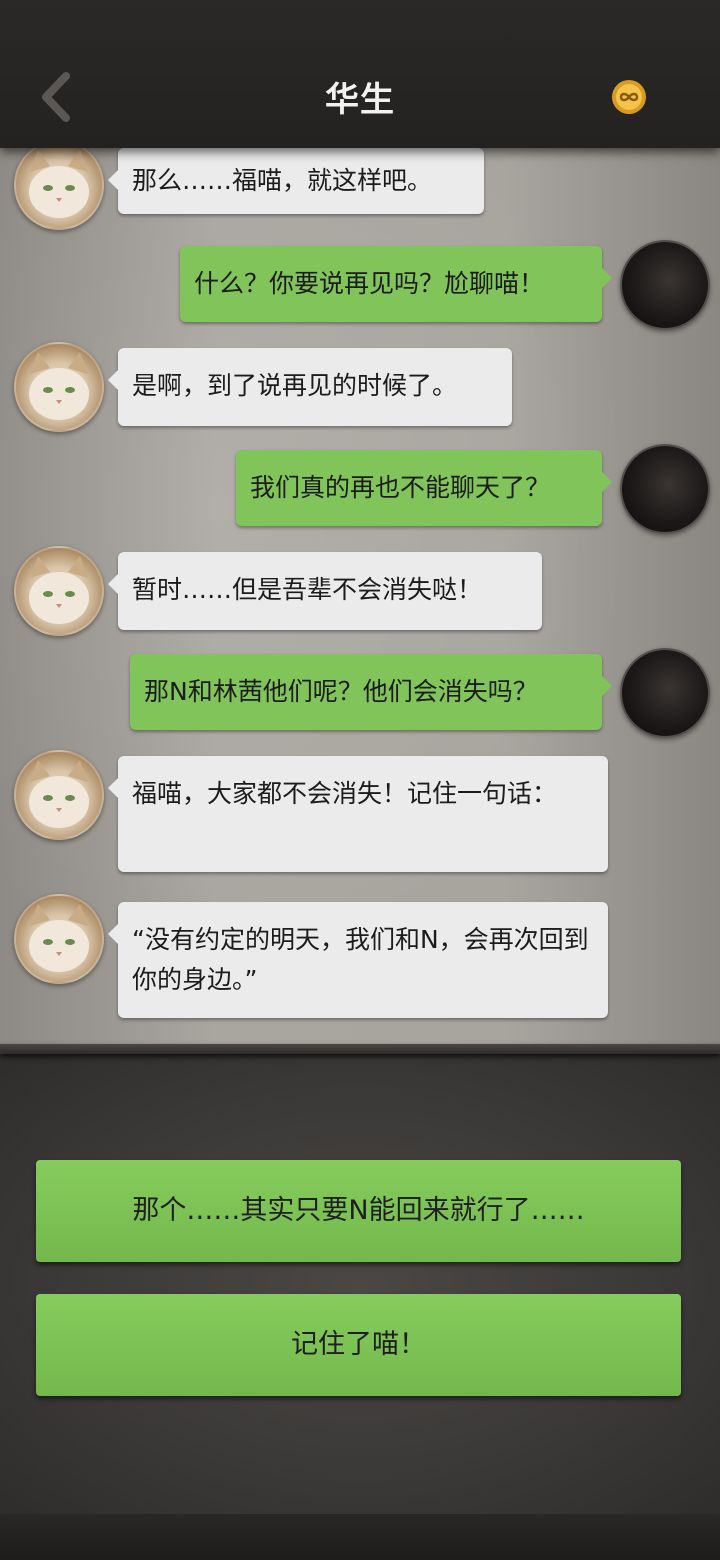 The width and height of the screenshot is (720, 1560). I want to click on message-bubble: 什么？你要说再见吗？尬聊喵！, so click(396, 284).